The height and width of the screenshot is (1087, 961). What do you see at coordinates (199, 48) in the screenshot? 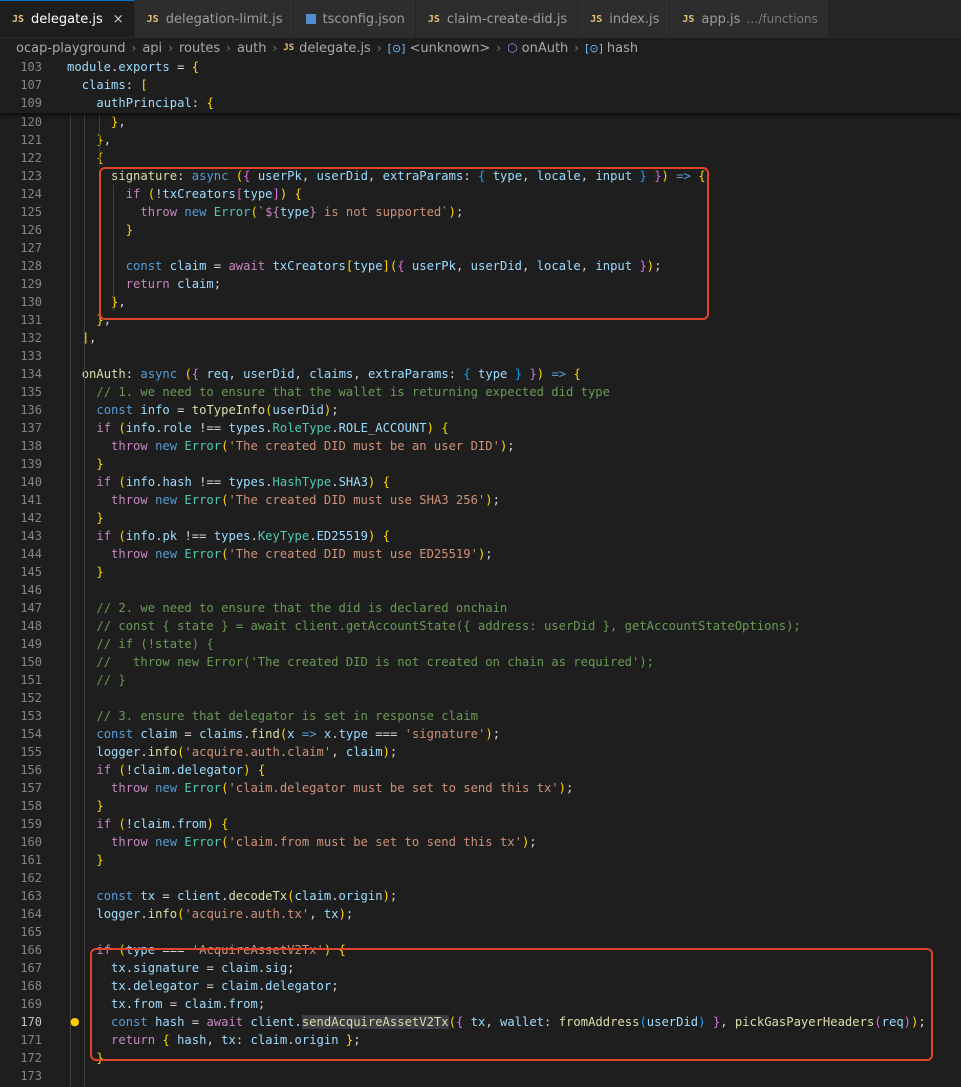
I see `breadcrumb-item: routes` at bounding box center [199, 48].